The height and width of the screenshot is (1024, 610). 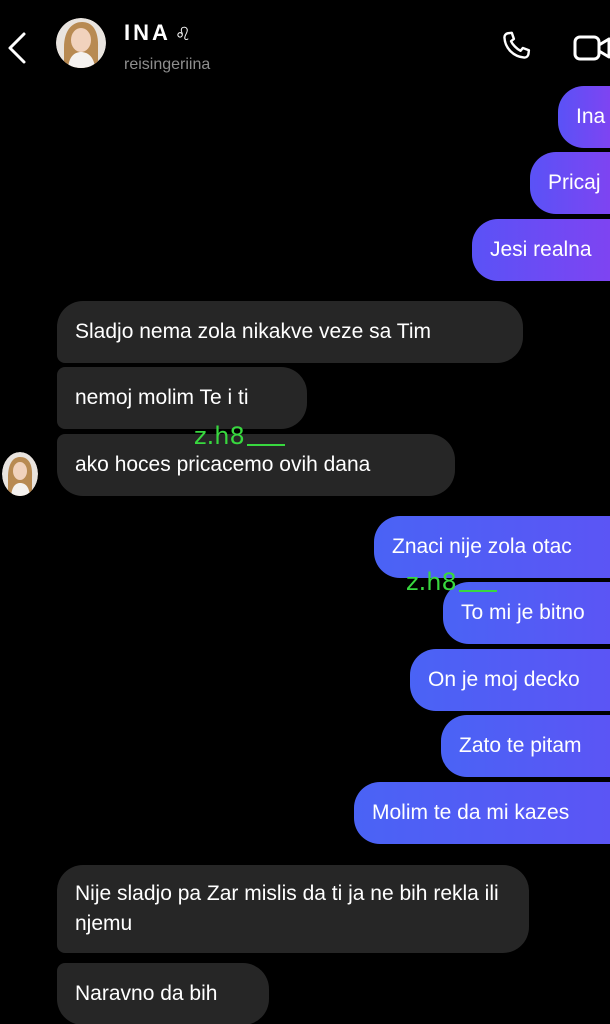 I want to click on call-button, so click(x=516, y=46).